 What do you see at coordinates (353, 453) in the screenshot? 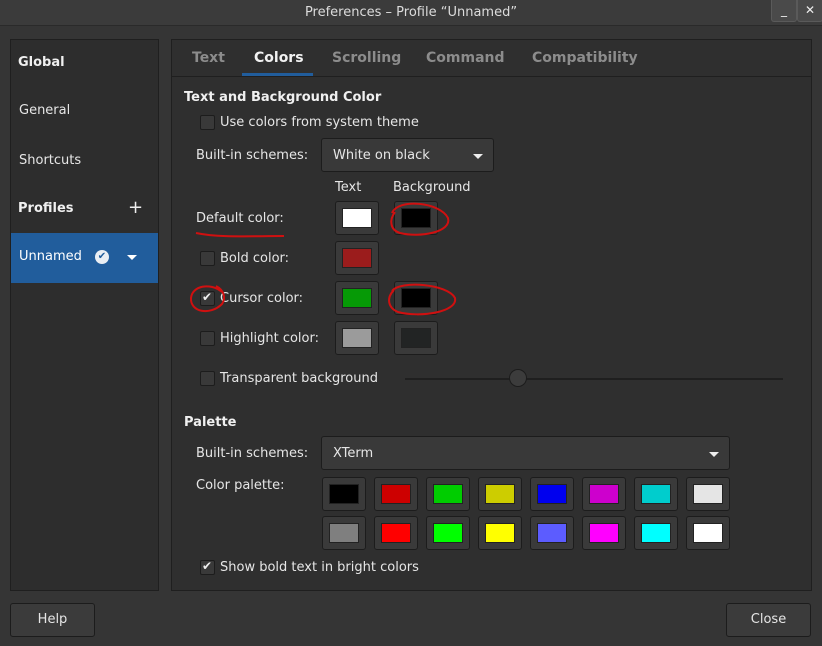
I see `palette-schemes-value: XTerm` at bounding box center [353, 453].